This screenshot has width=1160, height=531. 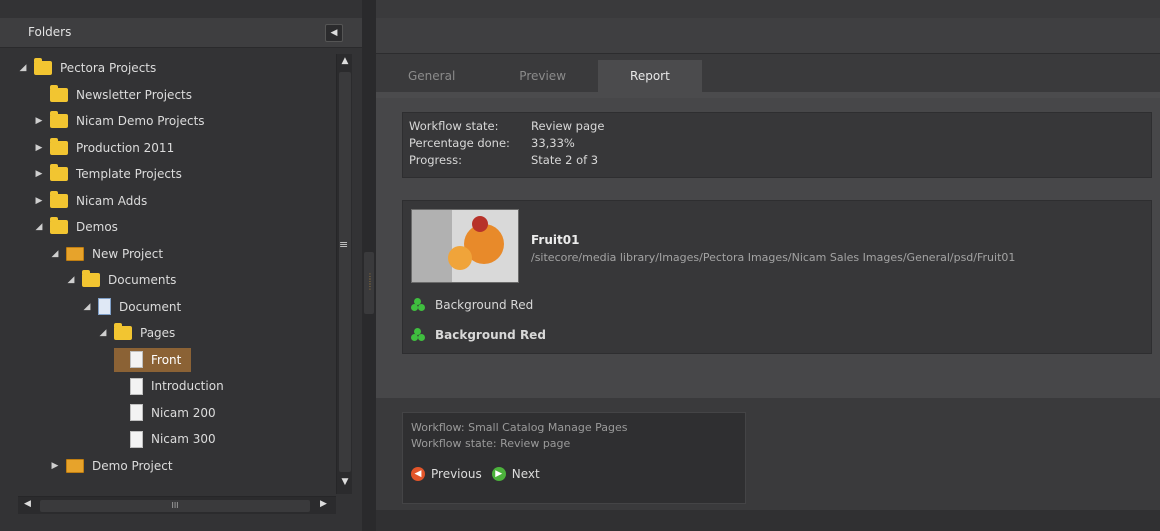 What do you see at coordinates (108, 68) in the screenshot?
I see `tree-item-label: Pectora Projects` at bounding box center [108, 68].